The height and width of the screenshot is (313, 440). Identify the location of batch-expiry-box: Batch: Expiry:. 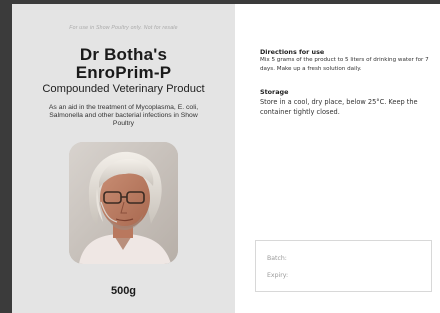
(343, 266).